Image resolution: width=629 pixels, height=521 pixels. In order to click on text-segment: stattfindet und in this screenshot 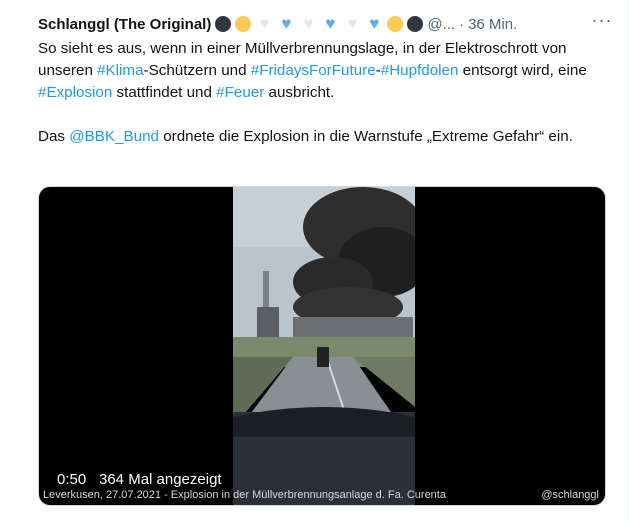, I will do `click(164, 92)`.